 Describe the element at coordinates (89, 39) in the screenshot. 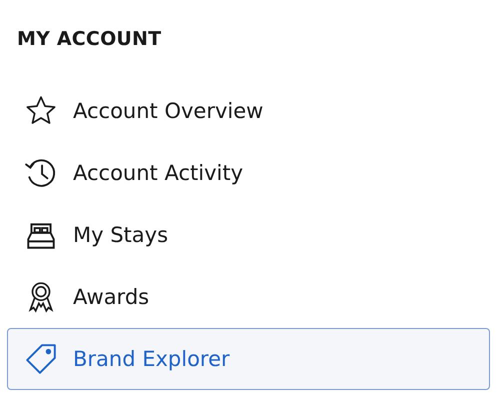

I see `section-heading: MY ACCOUNT` at that location.